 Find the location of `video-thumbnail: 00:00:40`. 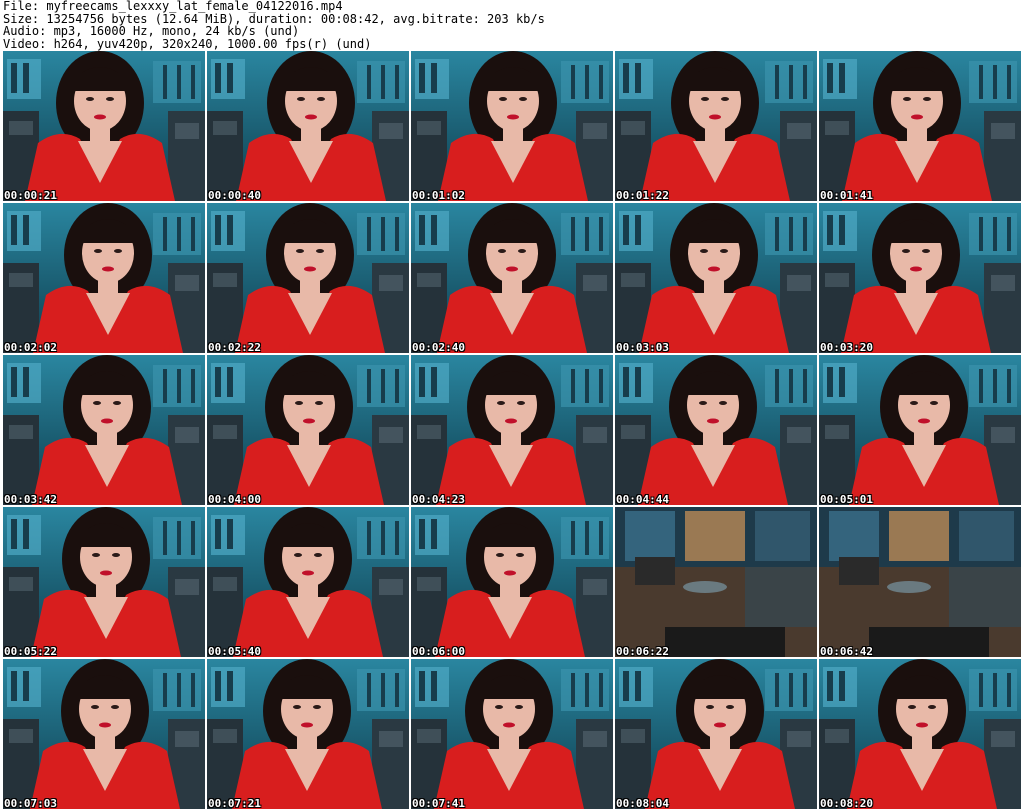

video-thumbnail: 00:00:40 is located at coordinates (308, 126).